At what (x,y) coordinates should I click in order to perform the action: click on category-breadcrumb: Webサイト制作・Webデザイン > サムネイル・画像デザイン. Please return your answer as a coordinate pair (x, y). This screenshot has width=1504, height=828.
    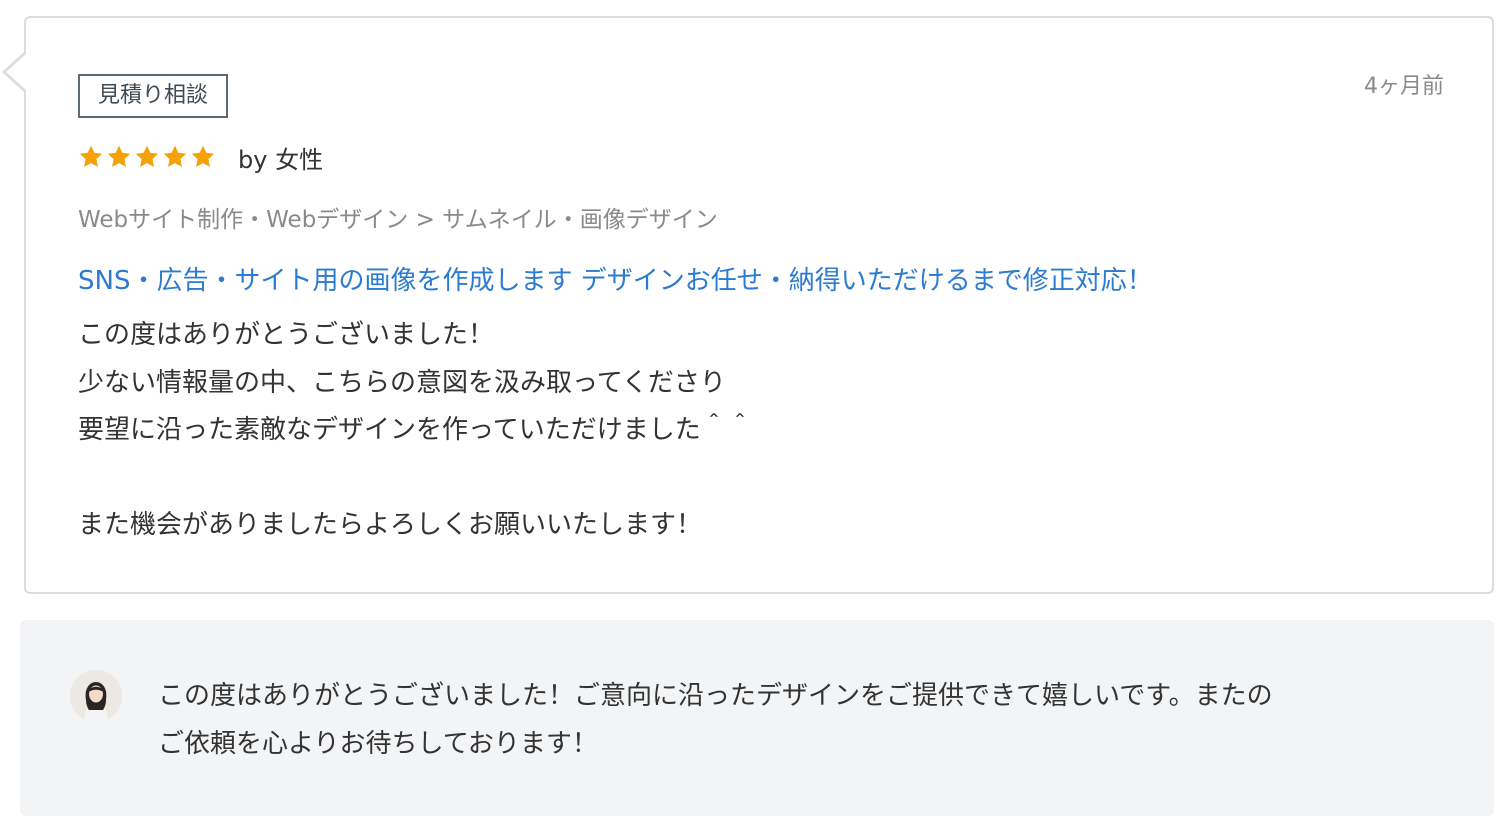
    Looking at the image, I should click on (398, 220).